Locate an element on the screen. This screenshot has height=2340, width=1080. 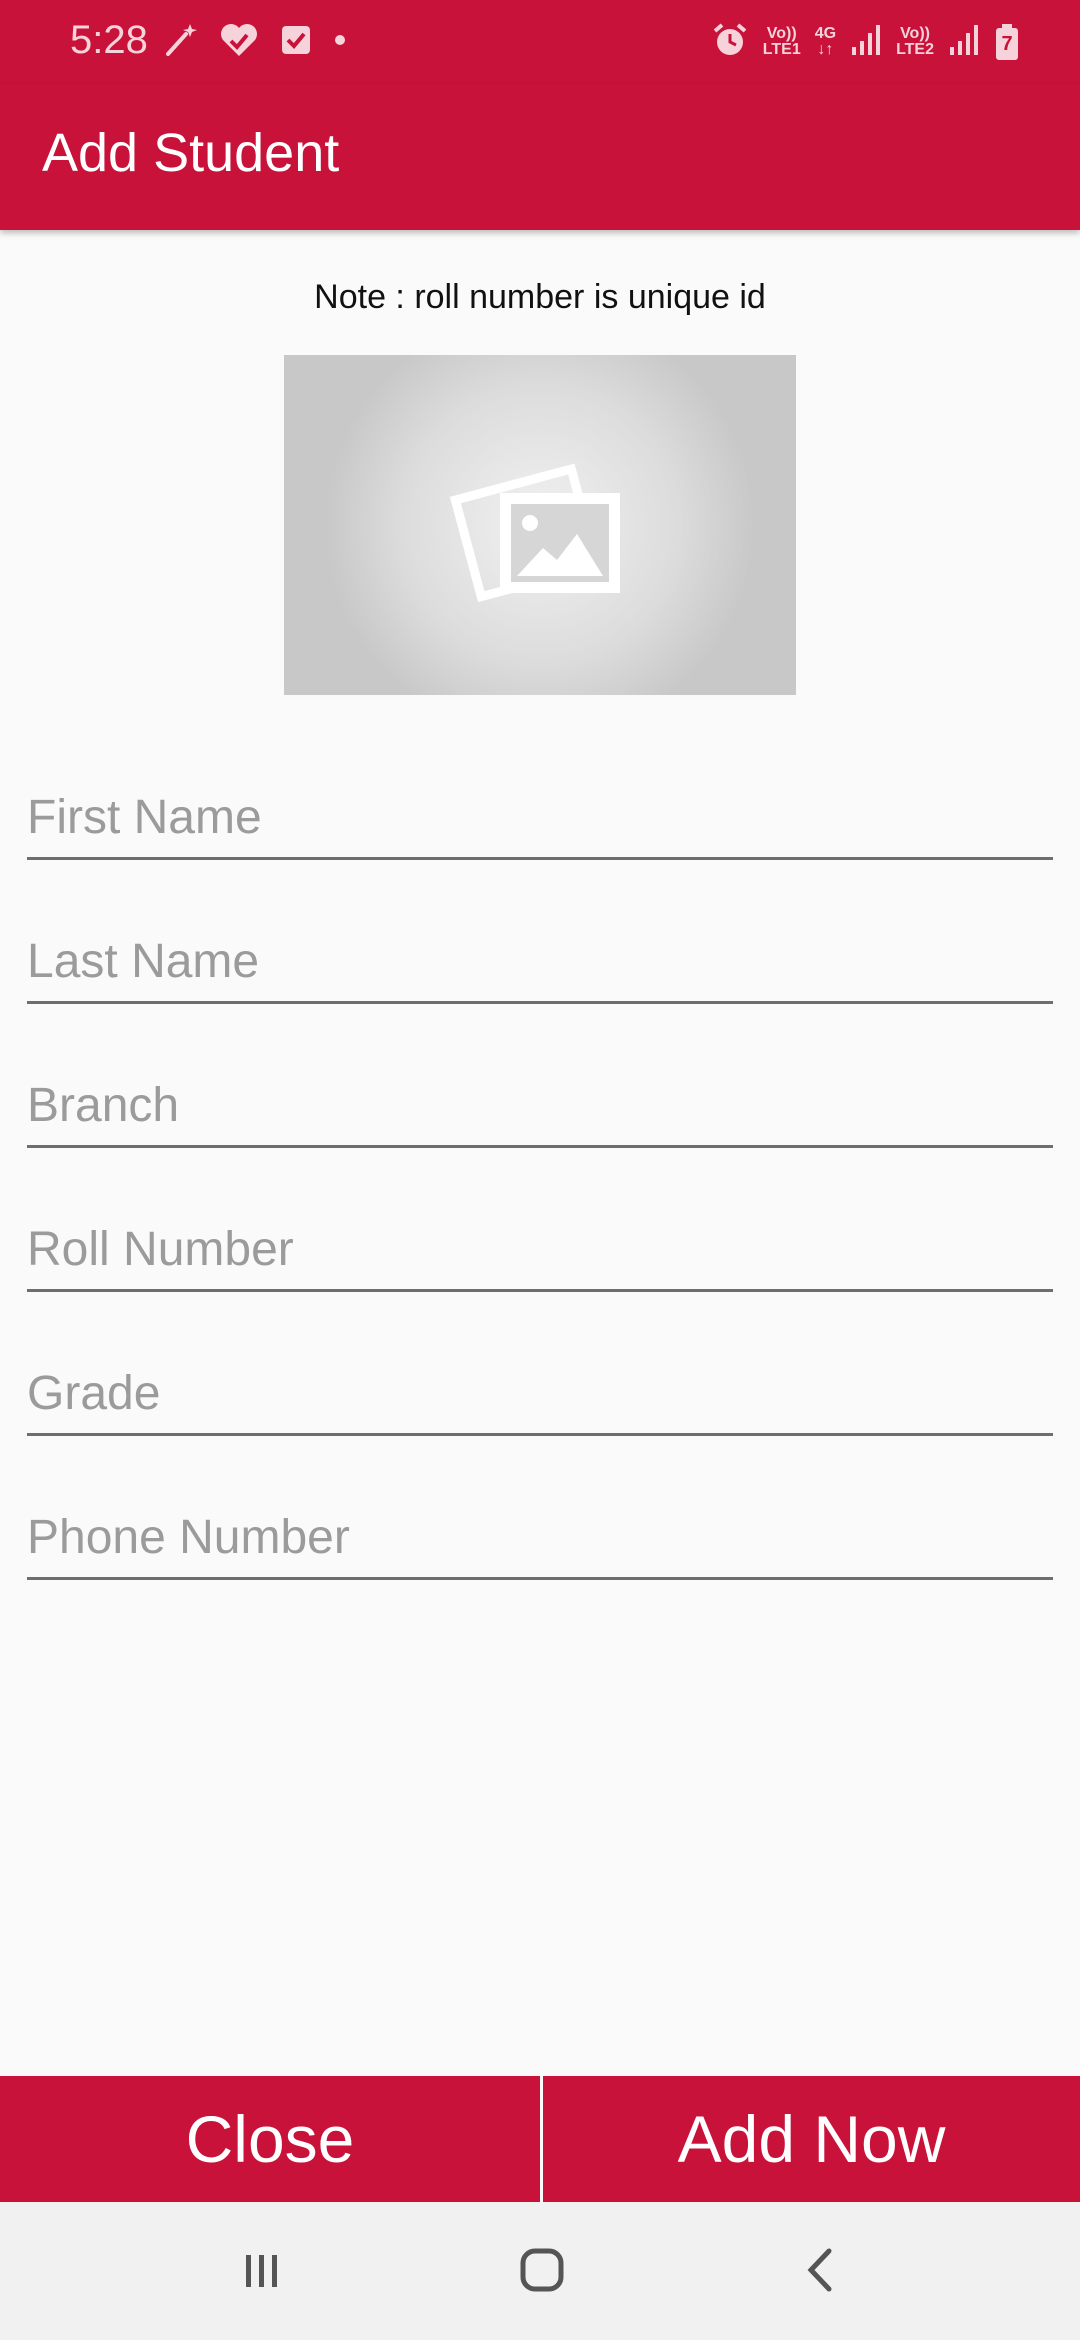
status-left-icons is located at coordinates (254, 42).